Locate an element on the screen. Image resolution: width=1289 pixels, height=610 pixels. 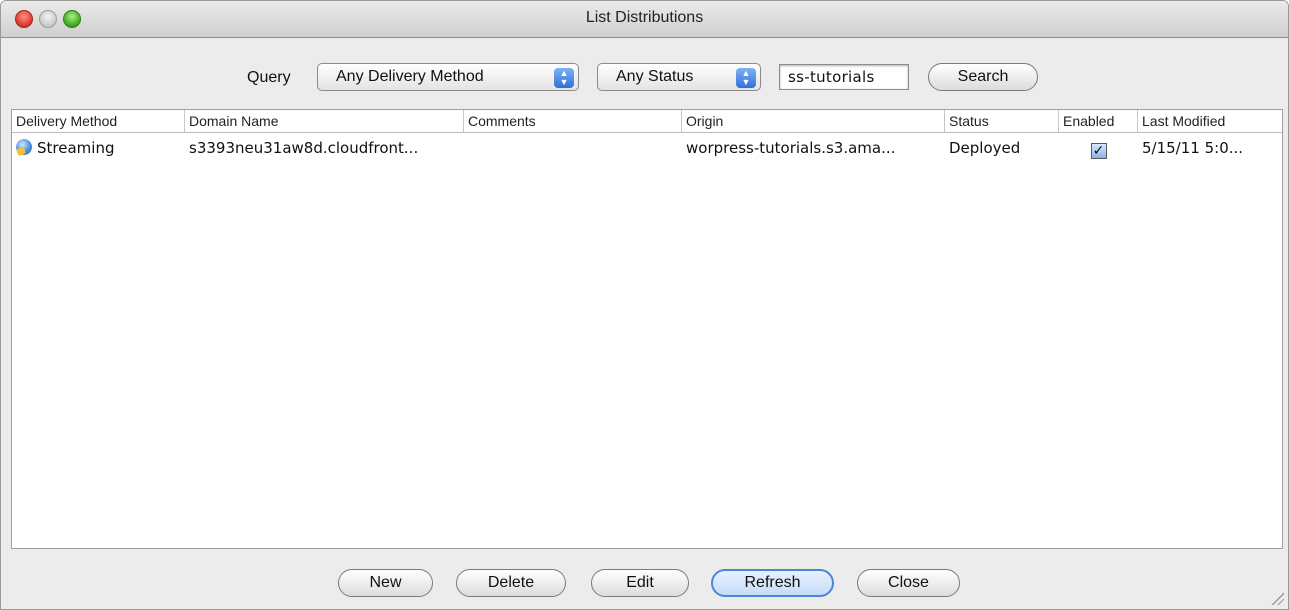
column-header-last-modified: Last Modified is located at coordinates (1210, 121).